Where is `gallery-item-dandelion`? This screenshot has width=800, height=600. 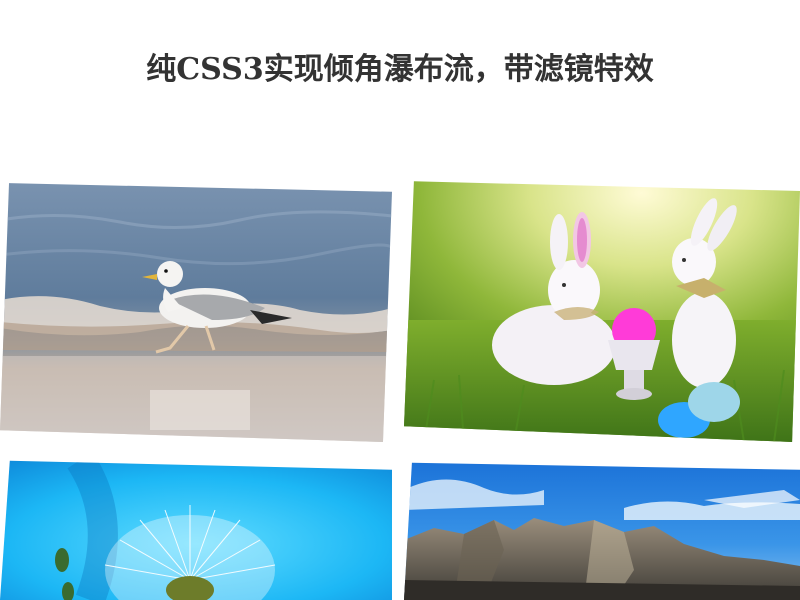 gallery-item-dandelion is located at coordinates (196, 530).